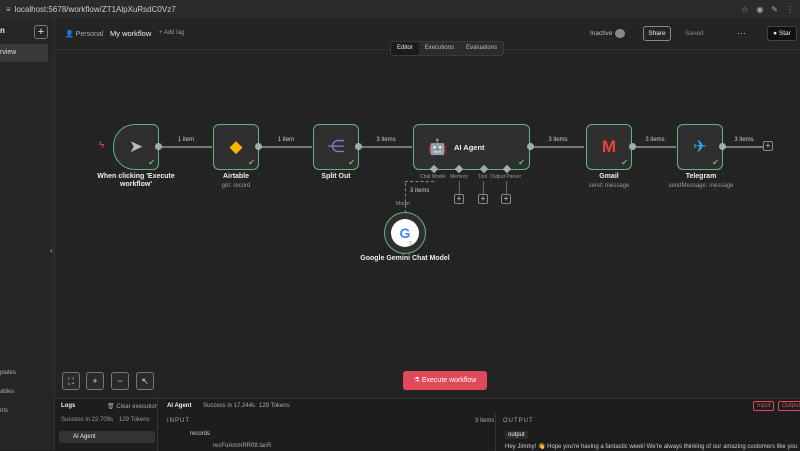  What do you see at coordinates (8, 9) in the screenshot?
I see `menu-icon: ≡` at bounding box center [8, 9].